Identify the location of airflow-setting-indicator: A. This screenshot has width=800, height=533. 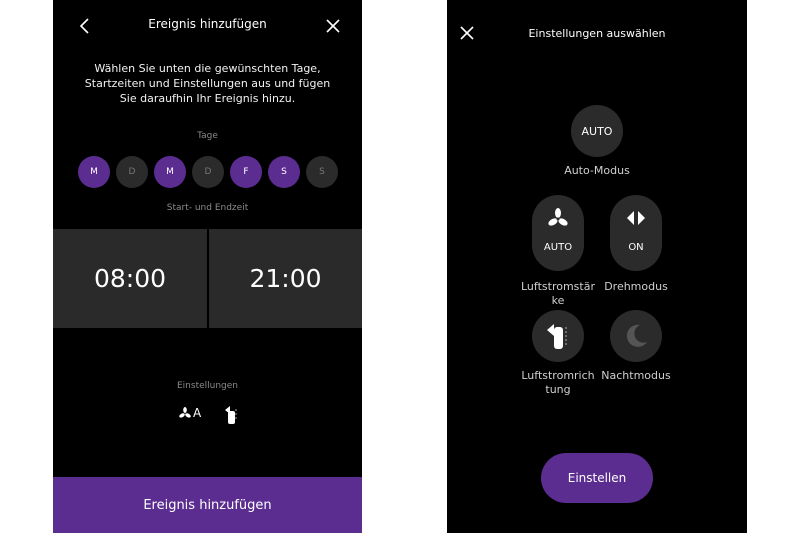
(190, 413).